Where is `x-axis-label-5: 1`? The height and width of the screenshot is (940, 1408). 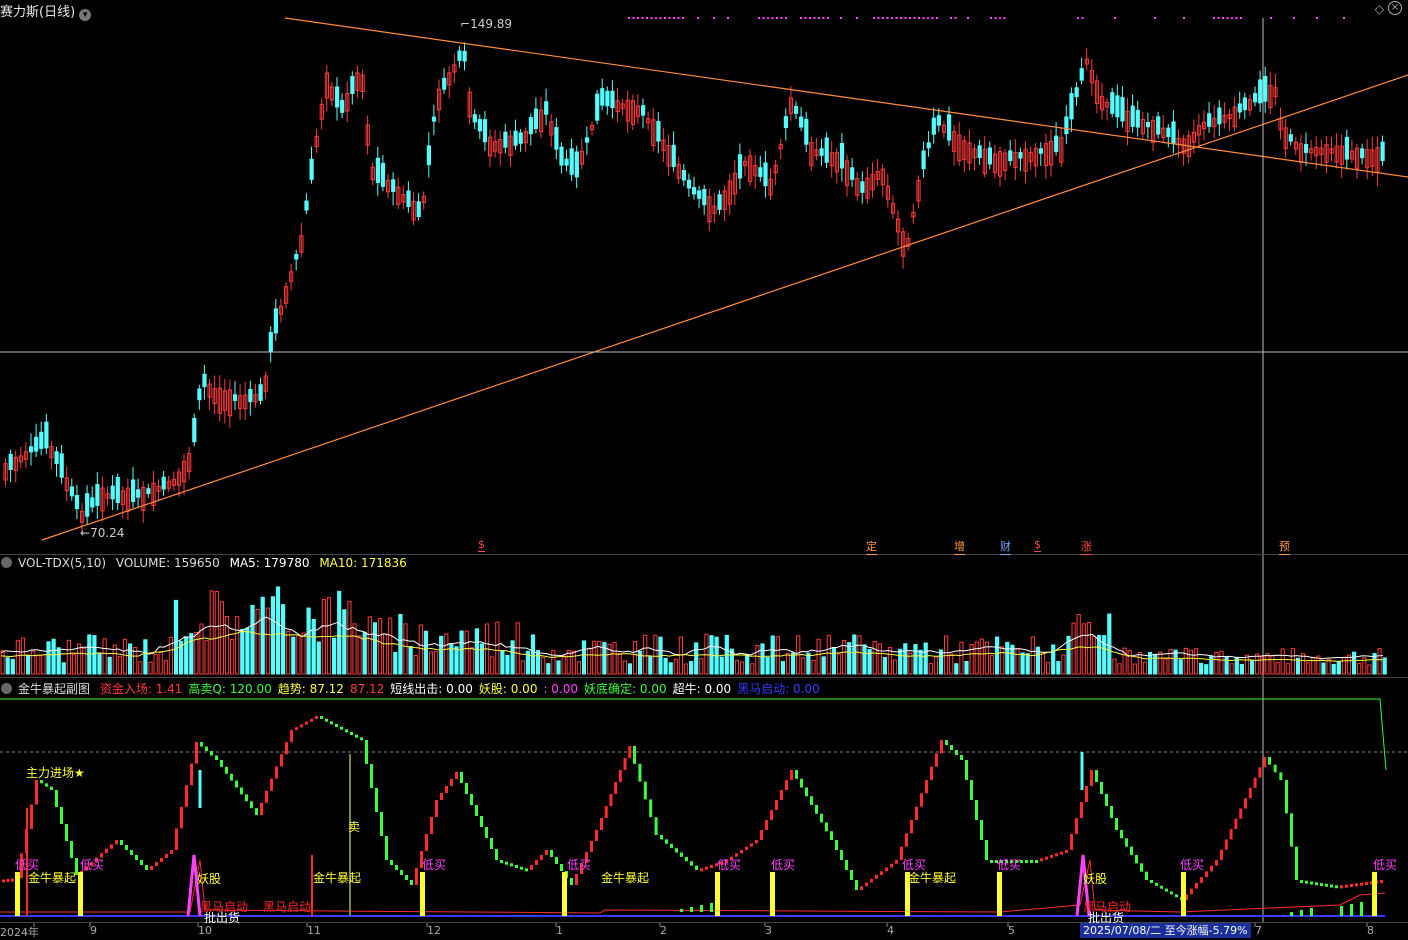 x-axis-label-5: 1 is located at coordinates (559, 930).